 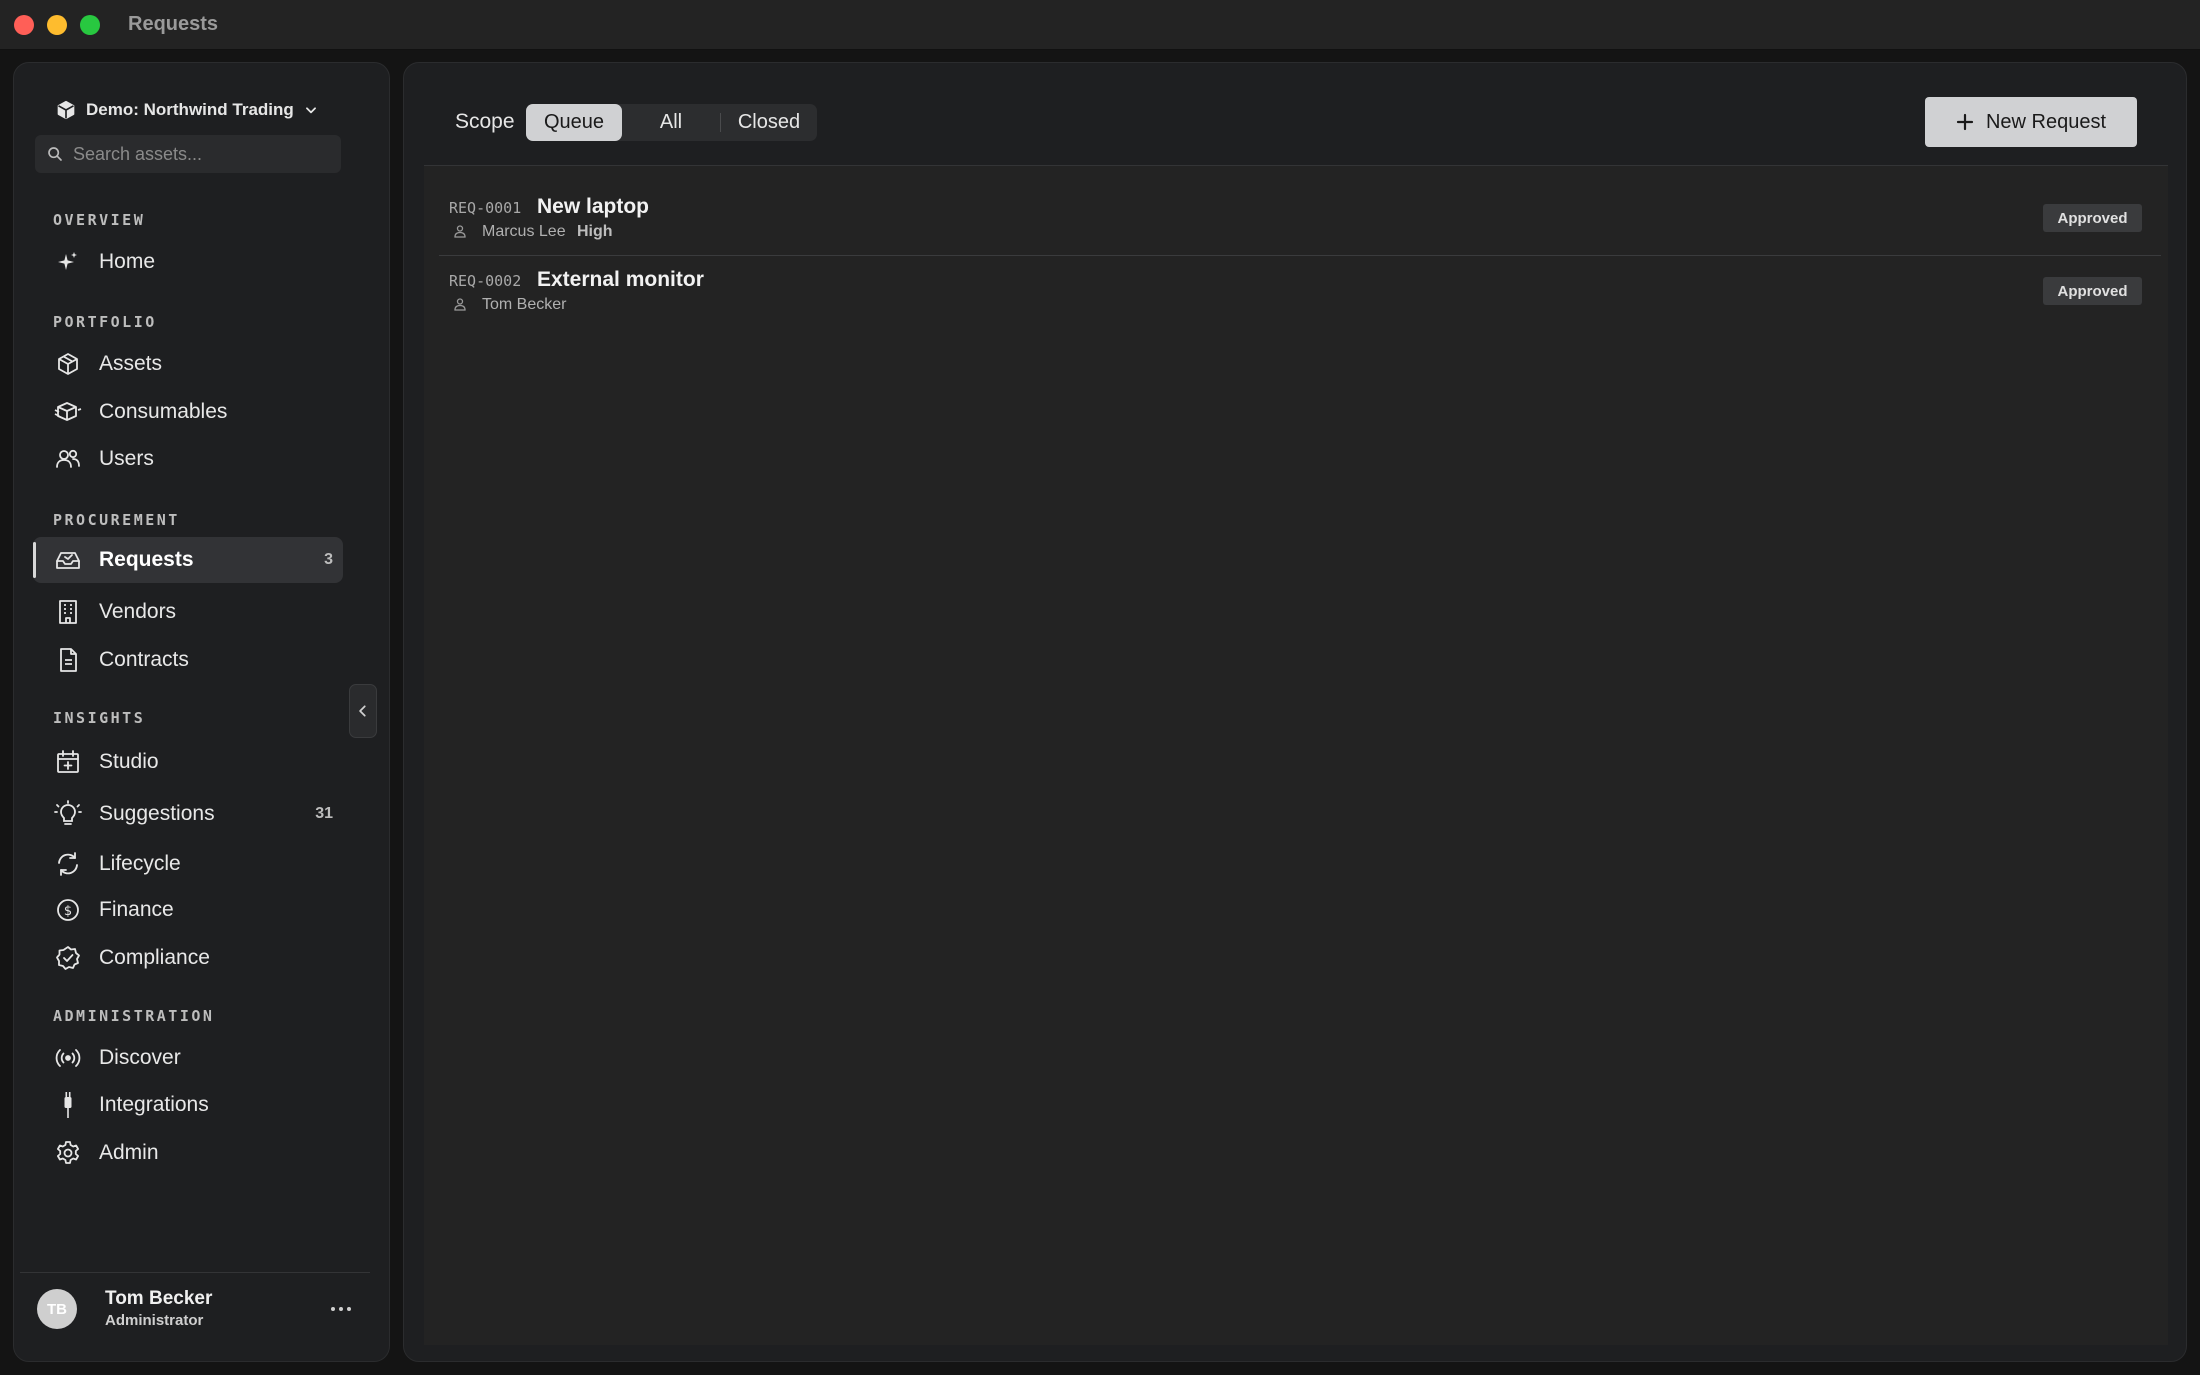 What do you see at coordinates (485, 208) in the screenshot?
I see `request-id: REQ-0001` at bounding box center [485, 208].